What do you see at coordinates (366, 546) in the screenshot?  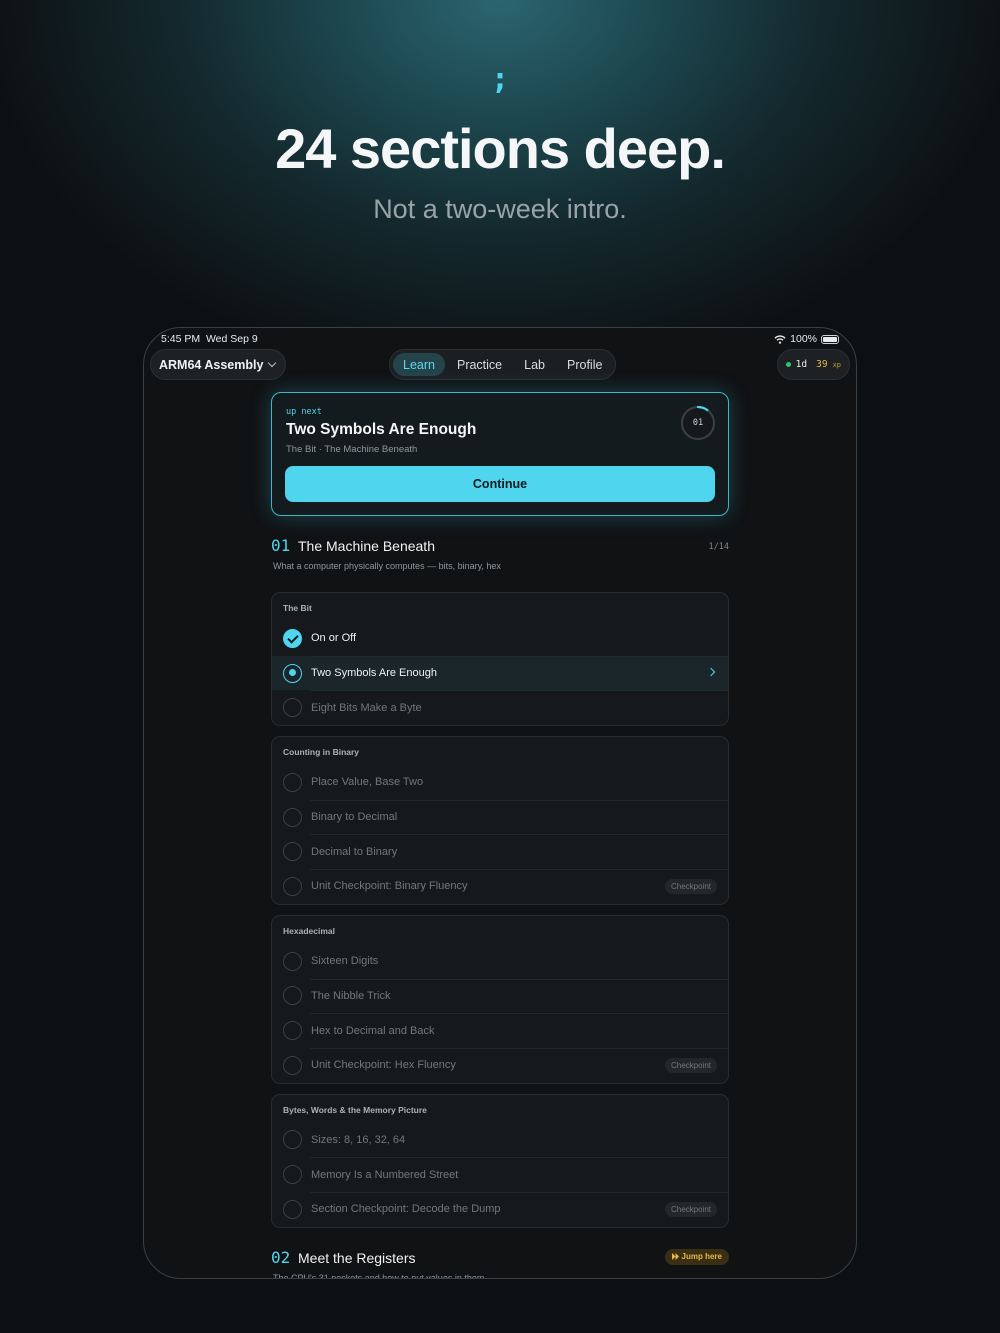 I see `section-title: The Machine Beneath` at bounding box center [366, 546].